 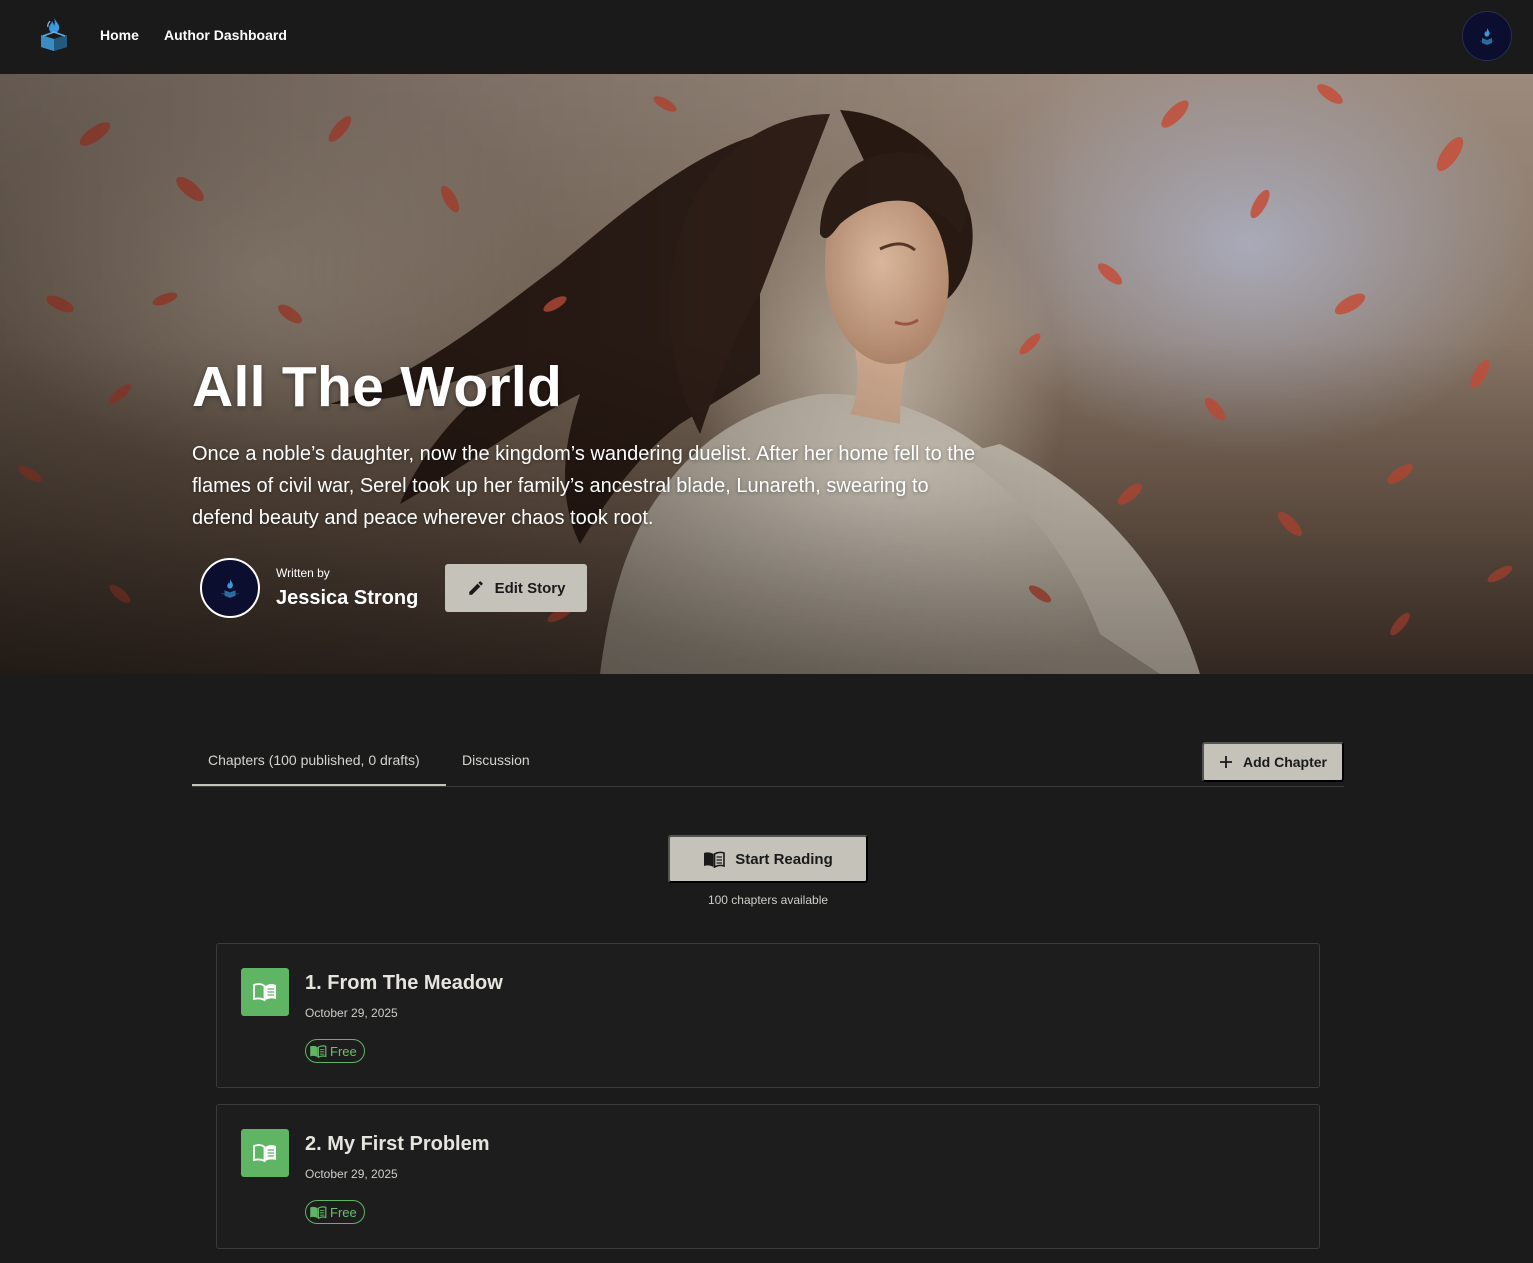 I want to click on chapter-title: 2. My First Problem, so click(x=397, y=1144).